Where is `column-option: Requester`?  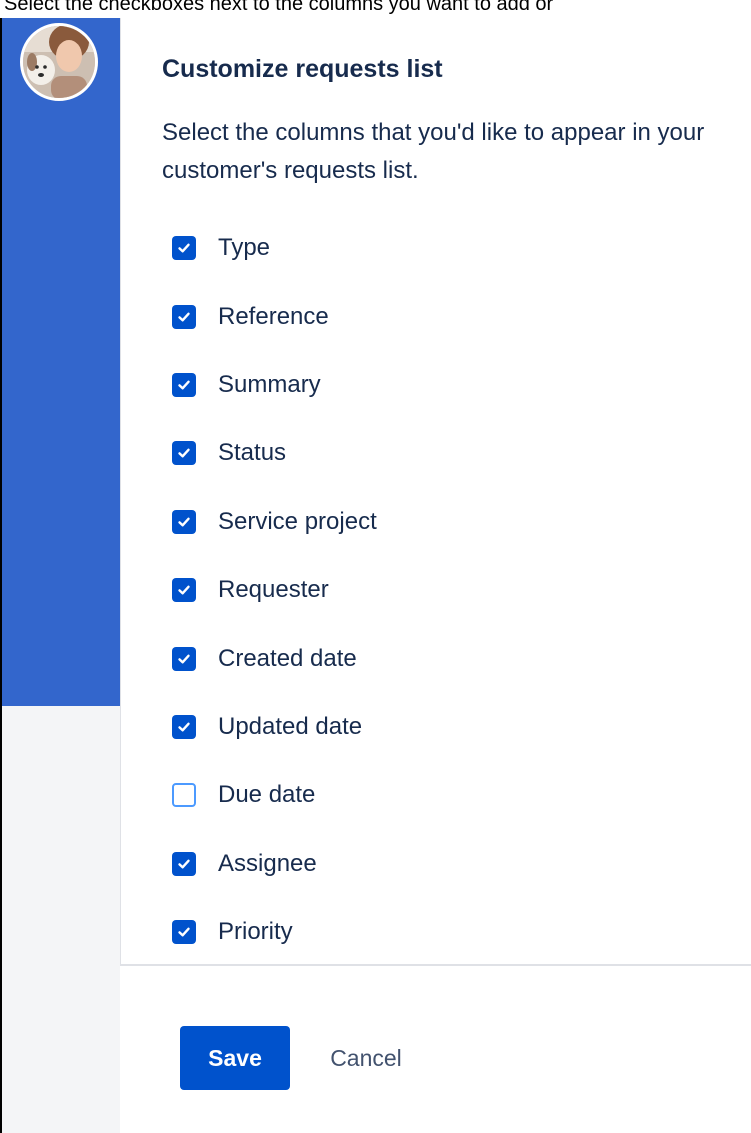 column-option: Requester is located at coordinates (274, 590).